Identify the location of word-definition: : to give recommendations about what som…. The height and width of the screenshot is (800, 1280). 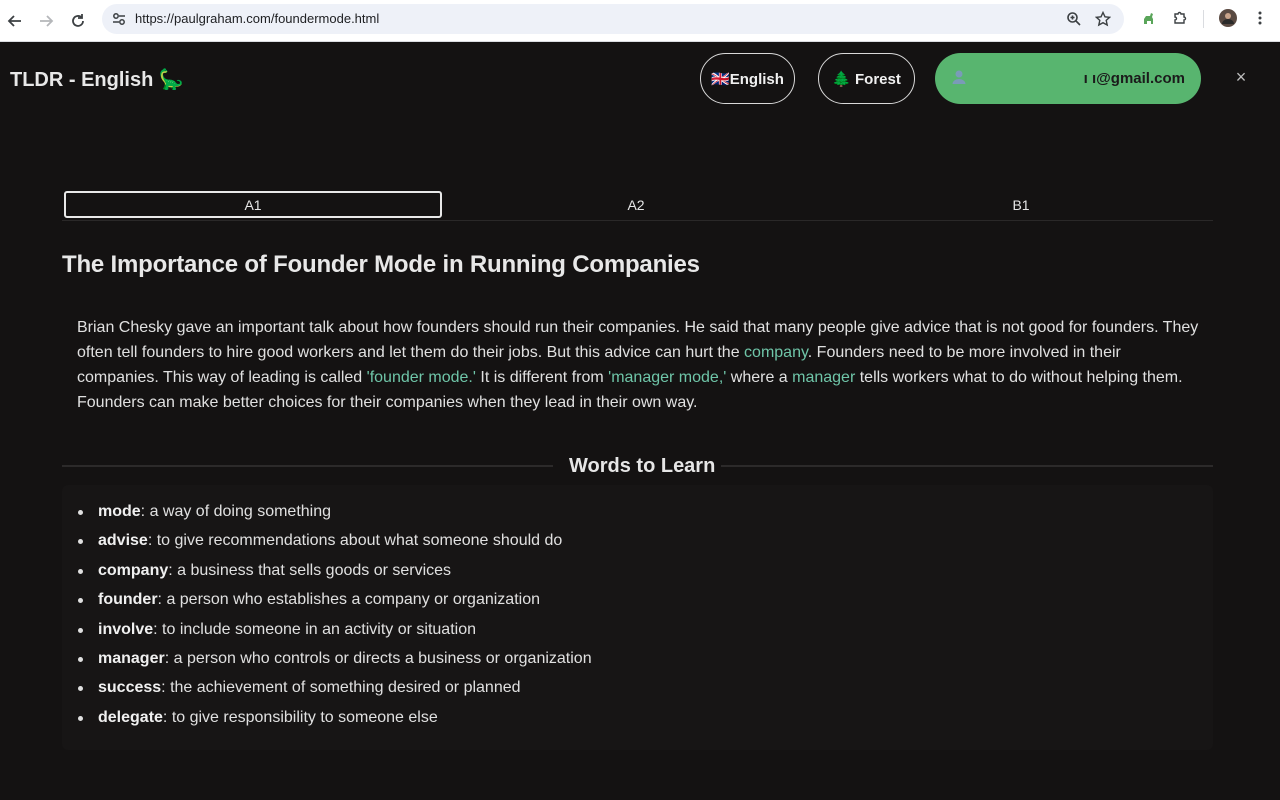
(355, 541).